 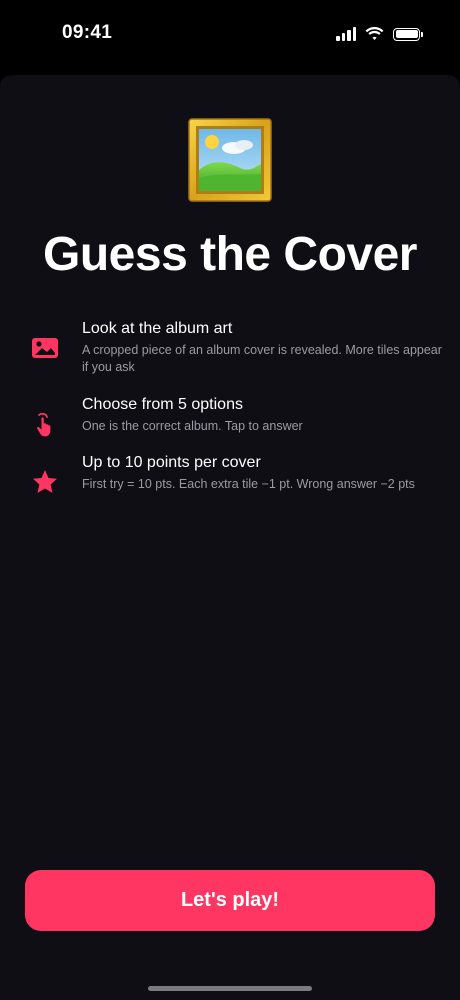 I want to click on feature-description: One is the correct album. Tap to answer, so click(x=192, y=426).